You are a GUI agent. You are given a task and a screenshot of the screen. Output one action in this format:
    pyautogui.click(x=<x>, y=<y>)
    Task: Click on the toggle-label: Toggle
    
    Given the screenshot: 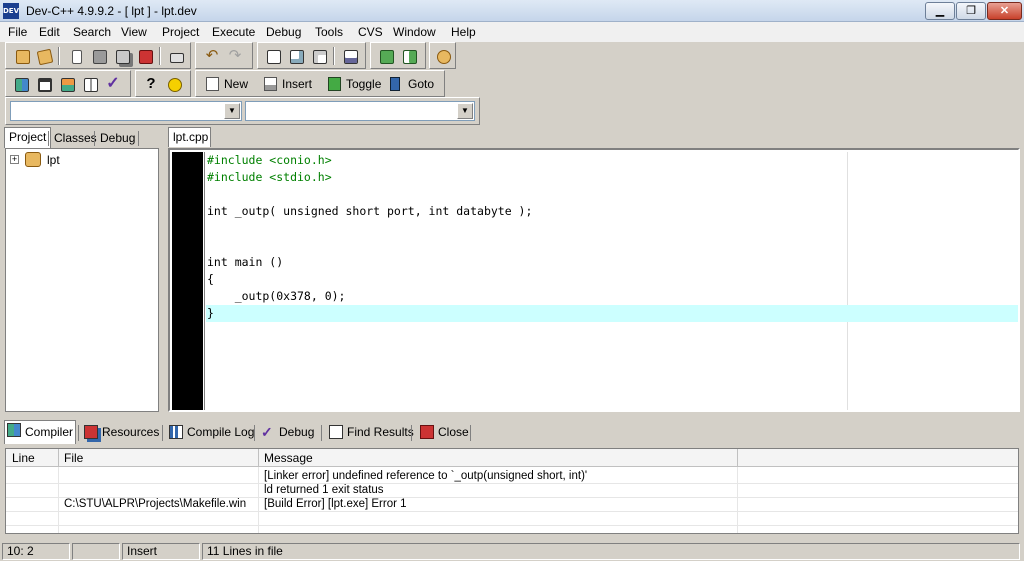 What is the action you would take?
    pyautogui.click(x=364, y=84)
    